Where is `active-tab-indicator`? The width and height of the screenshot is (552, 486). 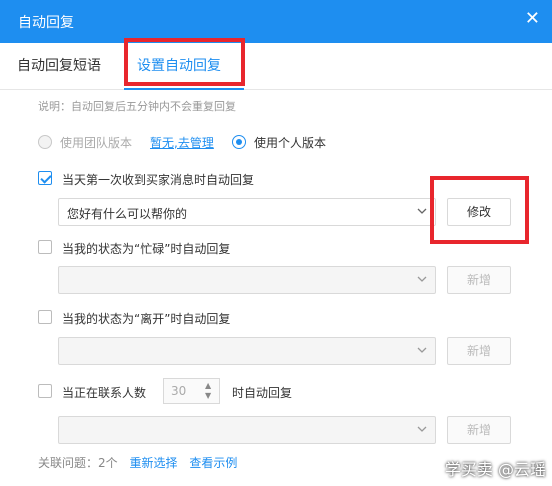
active-tab-indicator is located at coordinates (184, 89).